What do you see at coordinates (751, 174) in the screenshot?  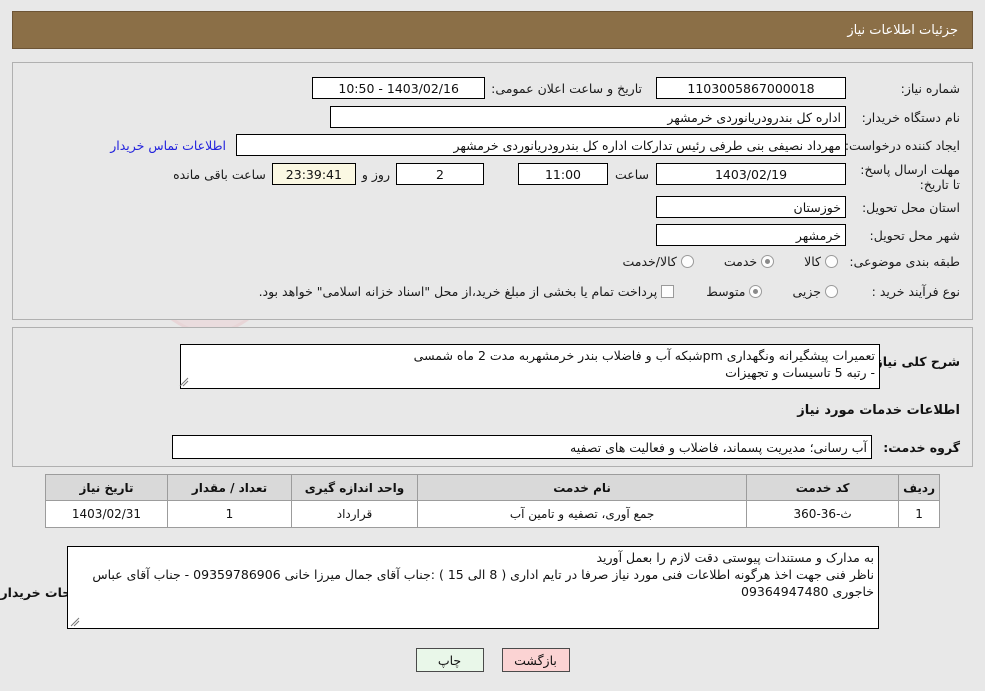 I see `deadline-date: 1403/02/19` at bounding box center [751, 174].